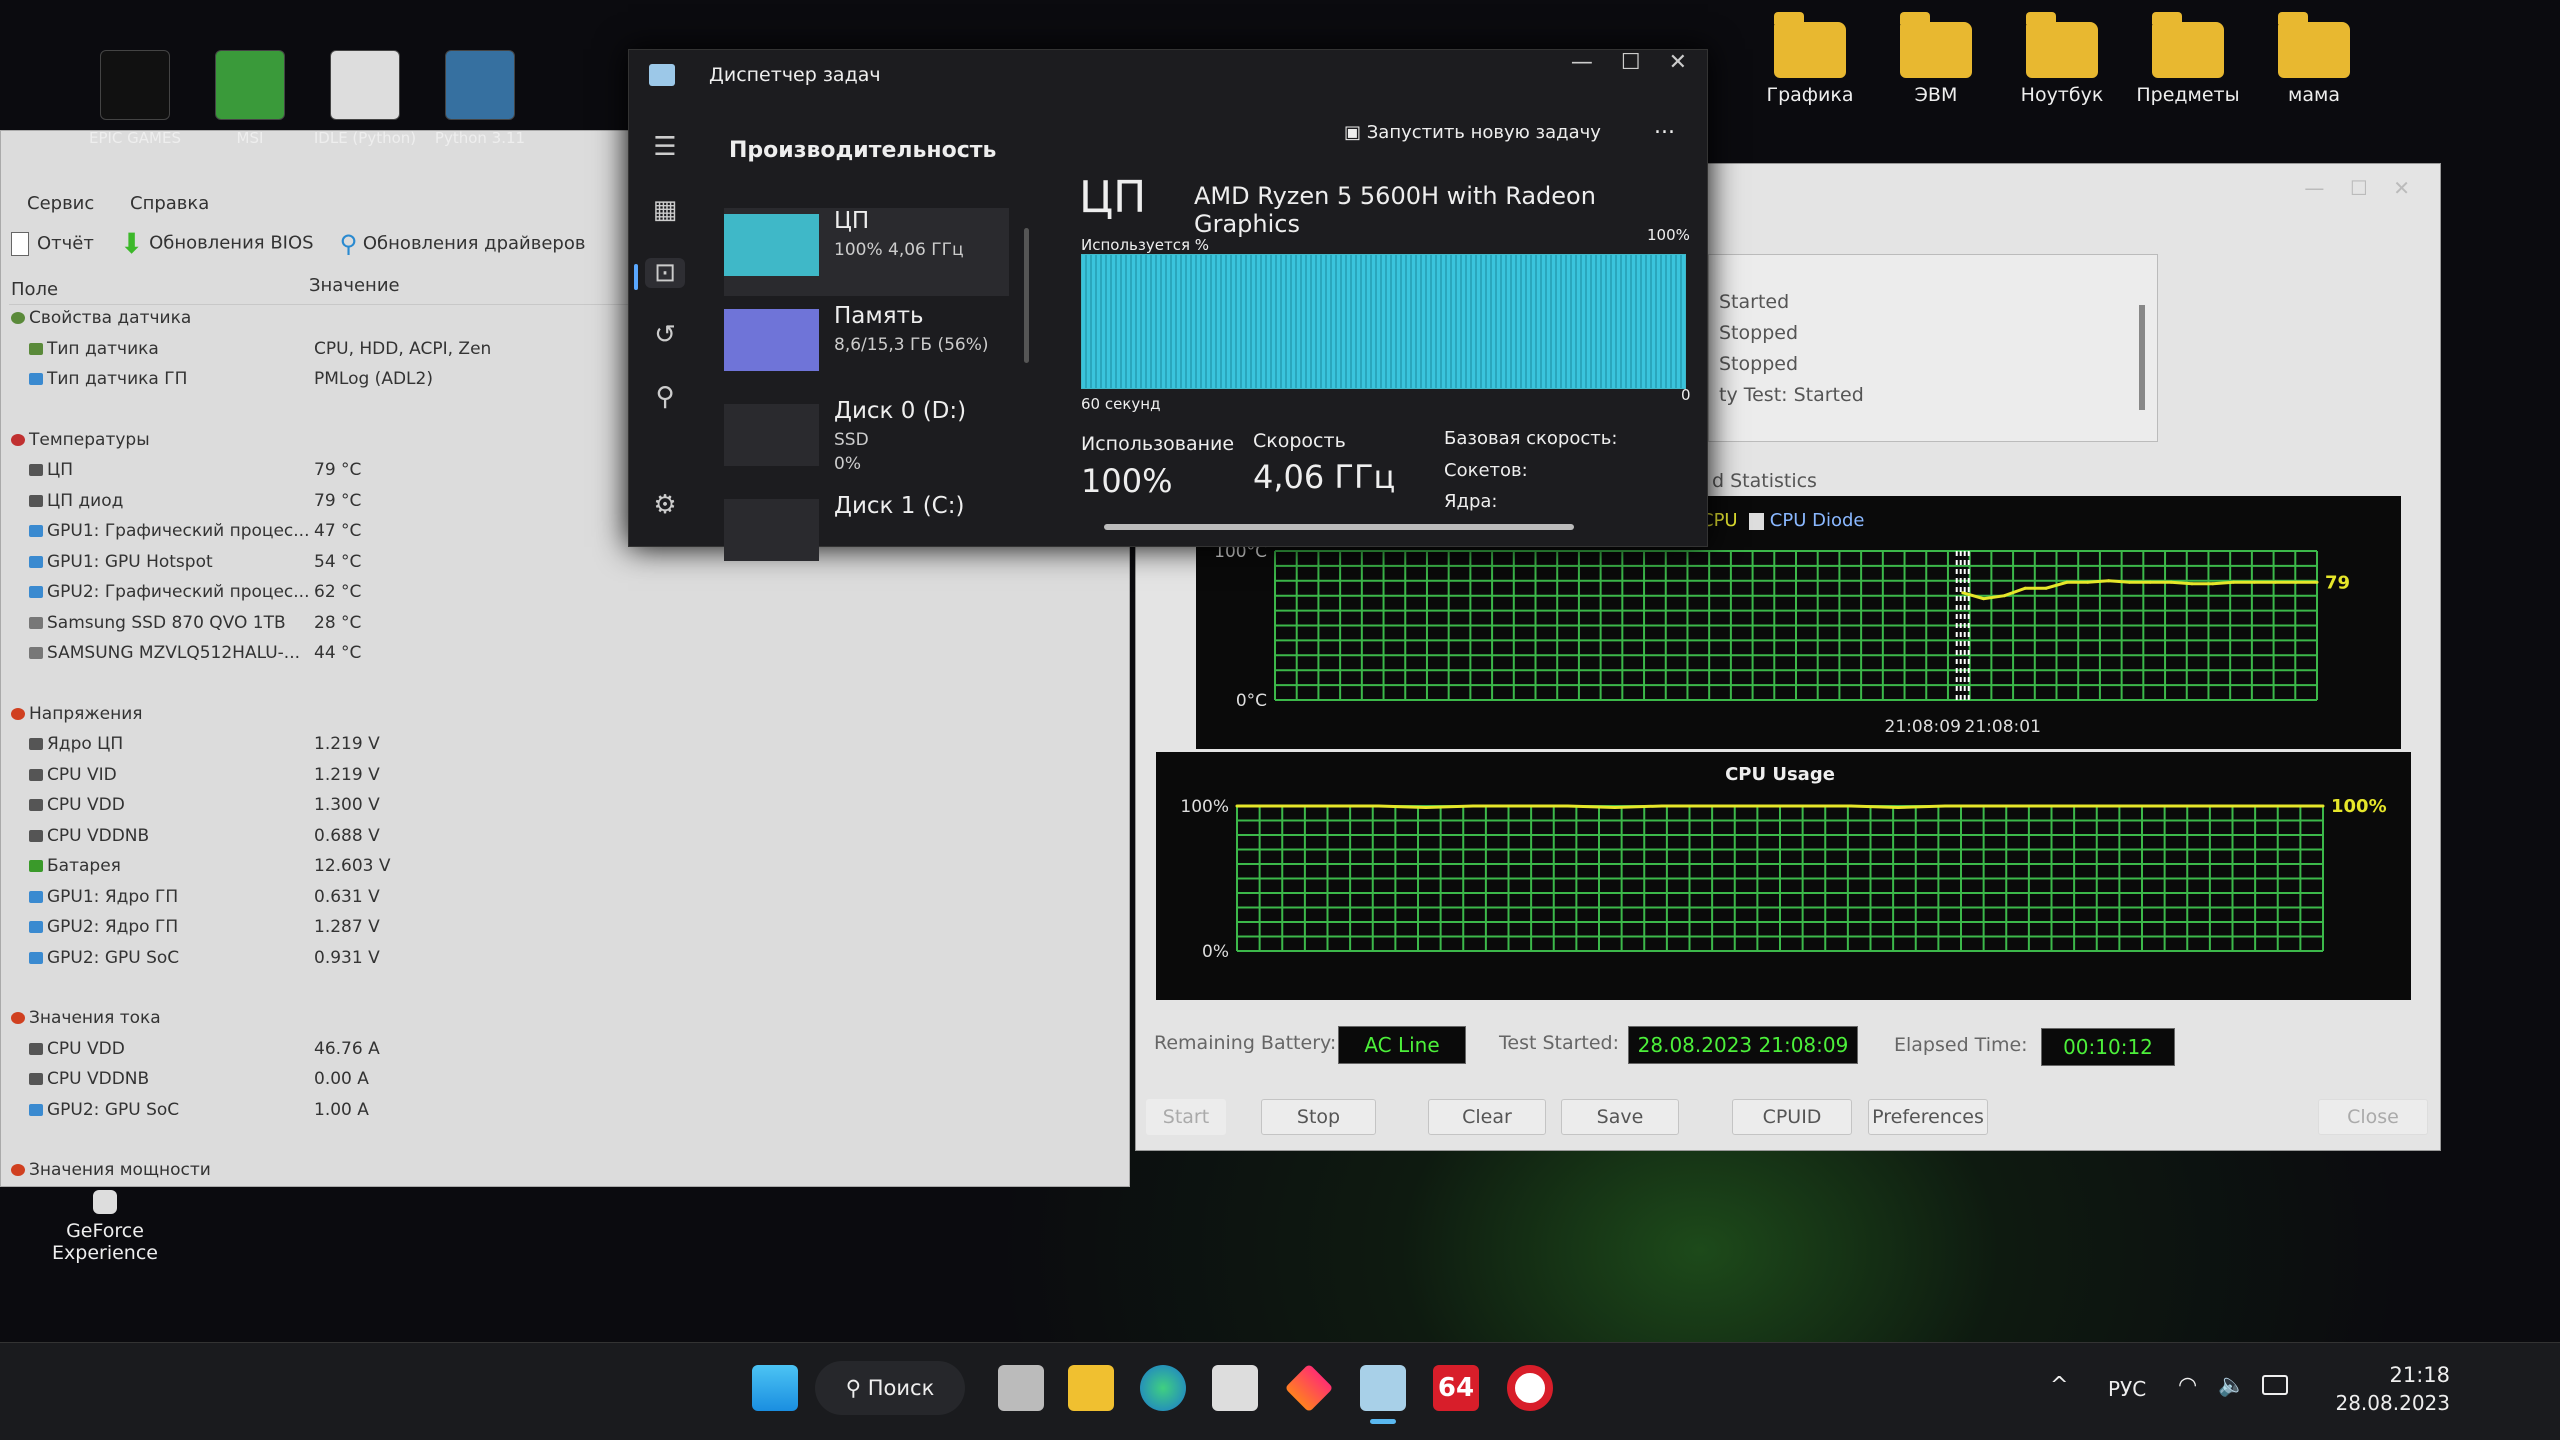 This screenshot has width=2560, height=1440. Describe the element at coordinates (1472, 132) in the screenshot. I see `run-new-task-button: ▣ Запустить новую задачу` at that location.